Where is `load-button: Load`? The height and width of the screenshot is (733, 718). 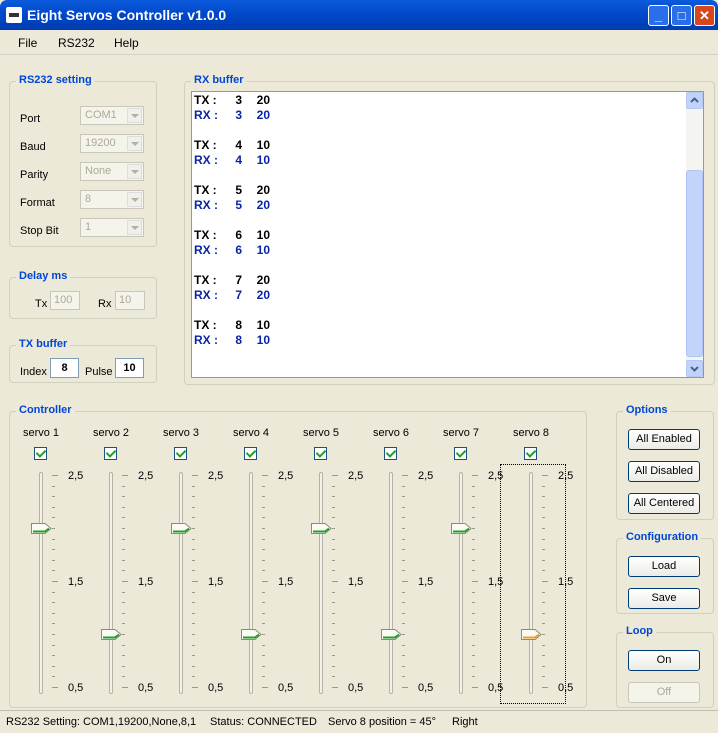
load-button: Load is located at coordinates (664, 566).